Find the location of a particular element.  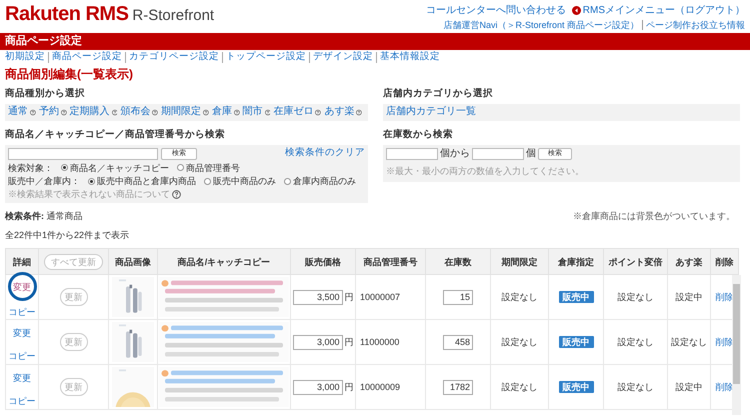

column-header: 詳細 is located at coordinates (22, 261).